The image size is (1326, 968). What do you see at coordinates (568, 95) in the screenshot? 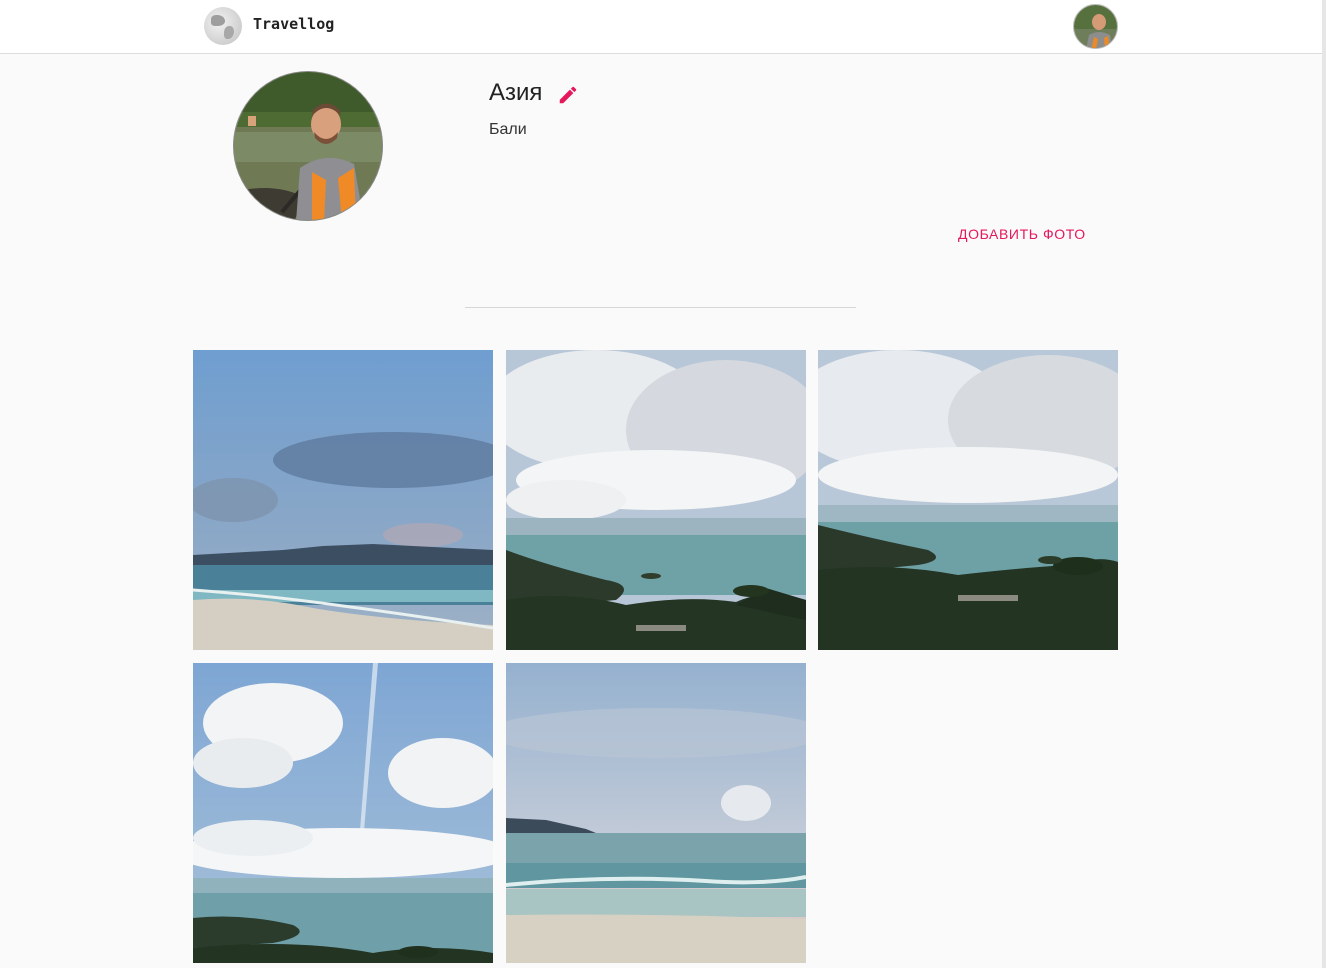
I see `pencil-icon` at bounding box center [568, 95].